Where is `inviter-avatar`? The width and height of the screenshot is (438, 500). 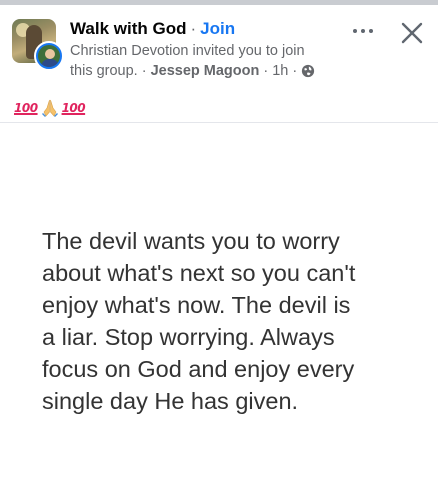
inviter-avatar is located at coordinates (49, 56).